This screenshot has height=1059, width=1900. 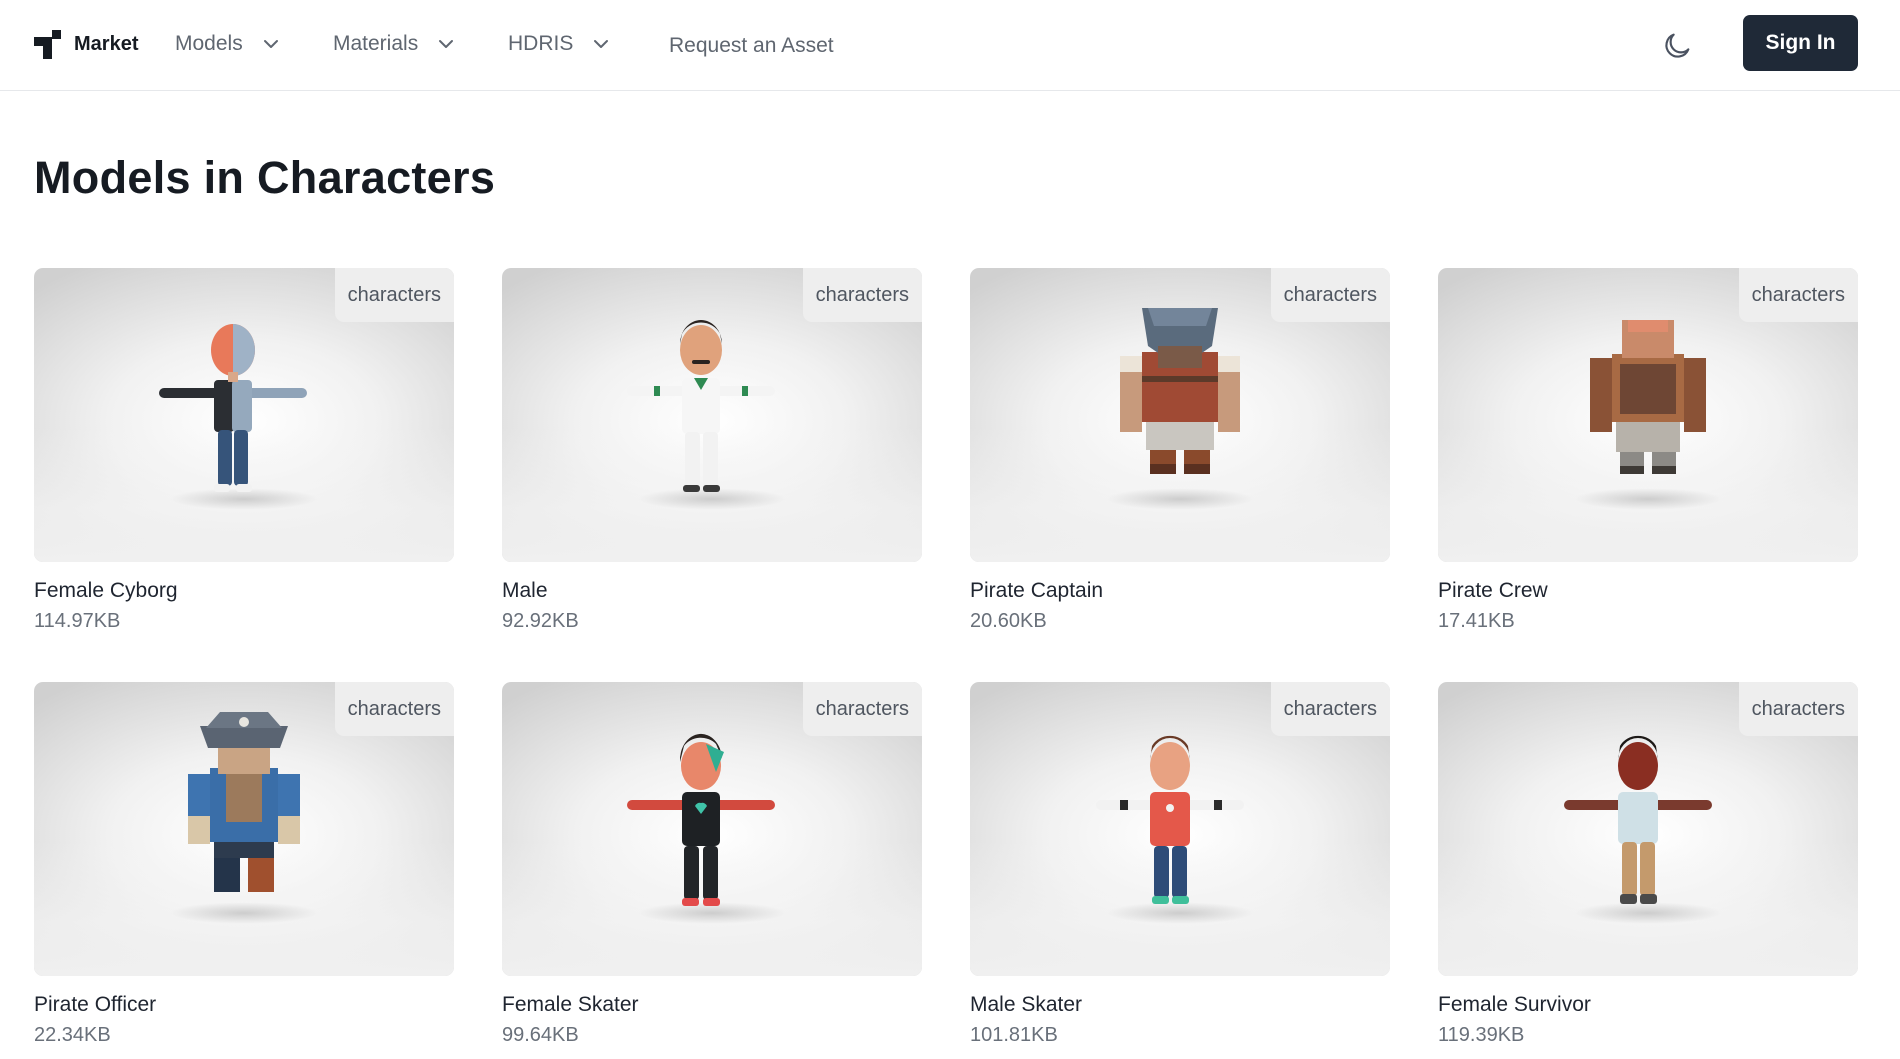 What do you see at coordinates (77, 621) in the screenshot?
I see `model-file-size: 114.97KB` at bounding box center [77, 621].